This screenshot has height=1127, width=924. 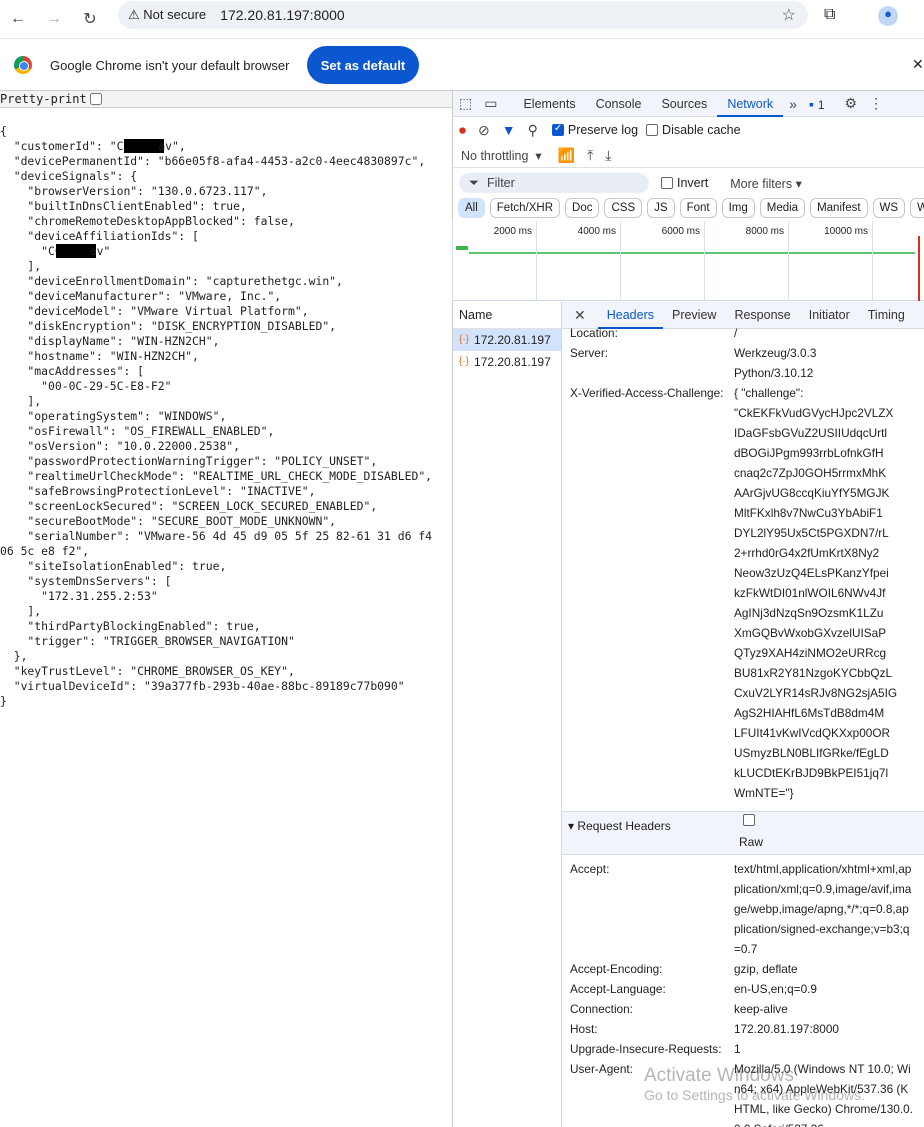 I want to click on close-details-icon: ✕, so click(x=580, y=315).